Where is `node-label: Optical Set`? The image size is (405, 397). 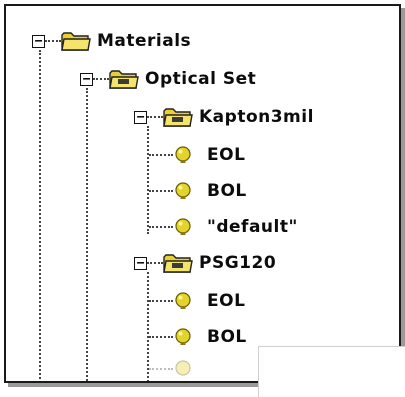
node-label: Optical Set is located at coordinates (201, 79).